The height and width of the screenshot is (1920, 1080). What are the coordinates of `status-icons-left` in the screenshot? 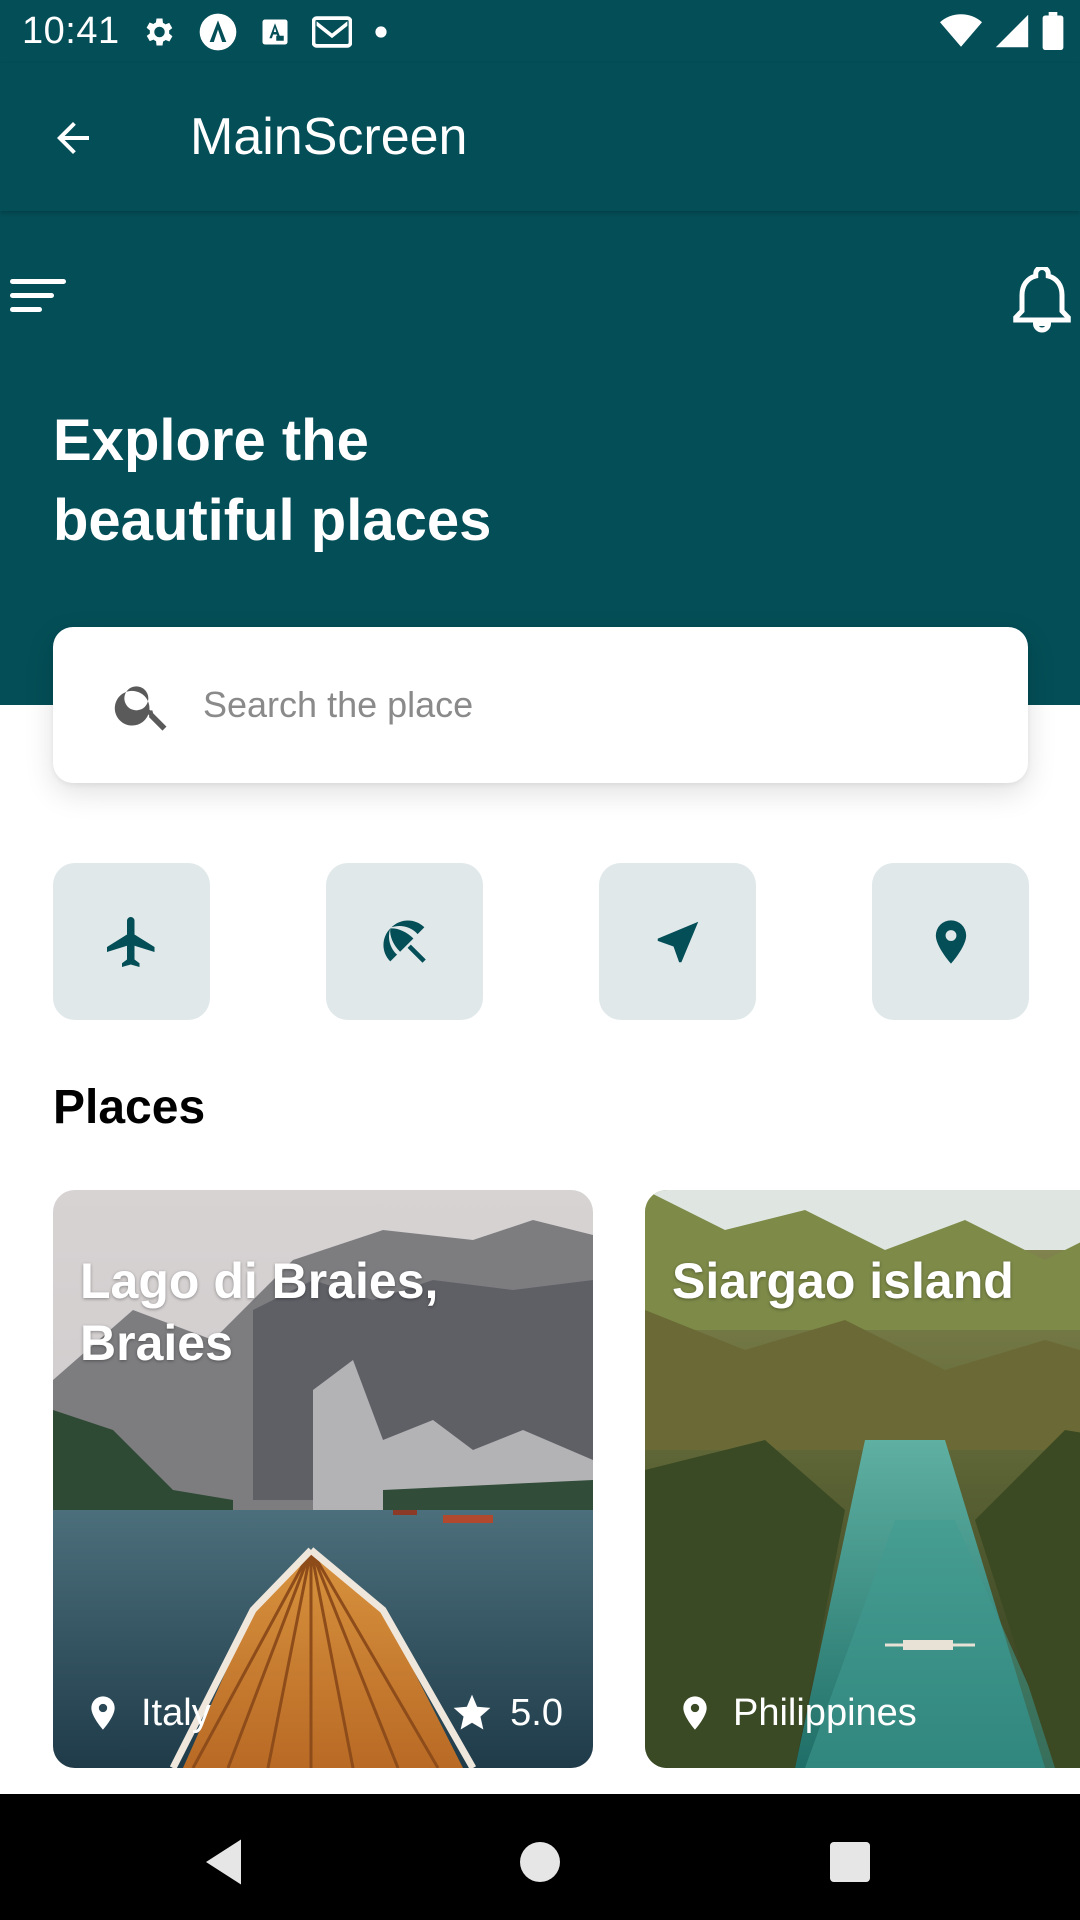 It's located at (264, 32).